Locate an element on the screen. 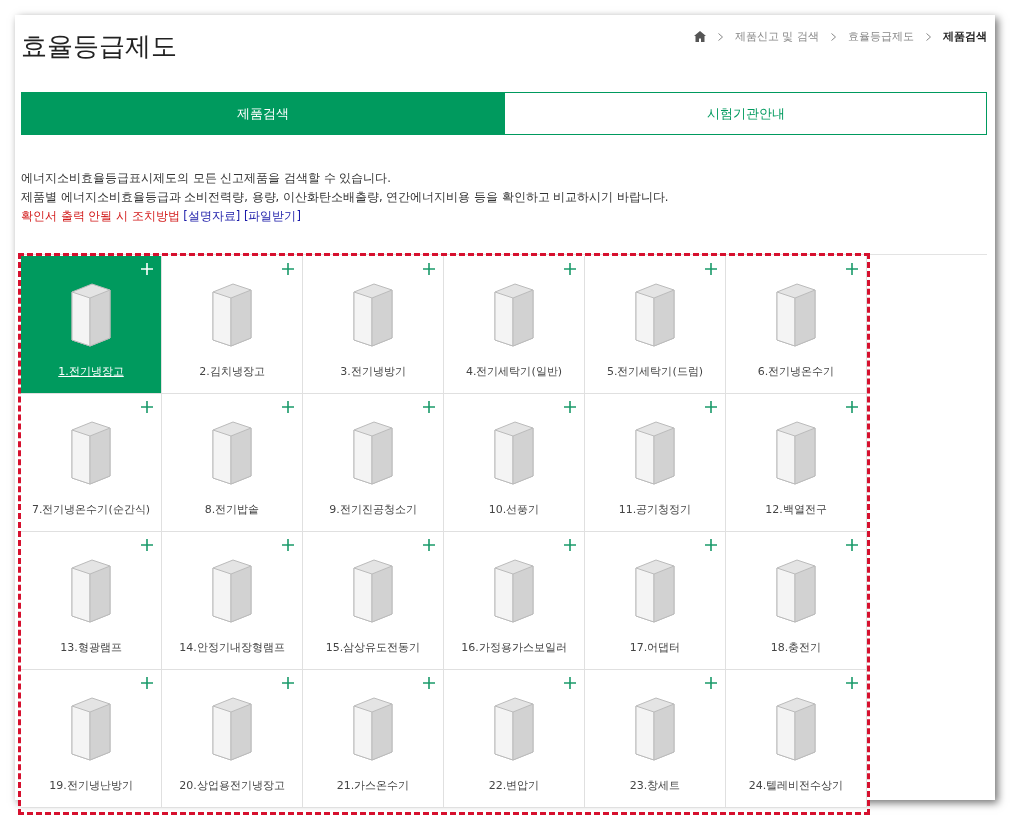 This screenshot has width=1024, height=829. product-tile: 3.전기냉방기 is located at coordinates (373, 325).